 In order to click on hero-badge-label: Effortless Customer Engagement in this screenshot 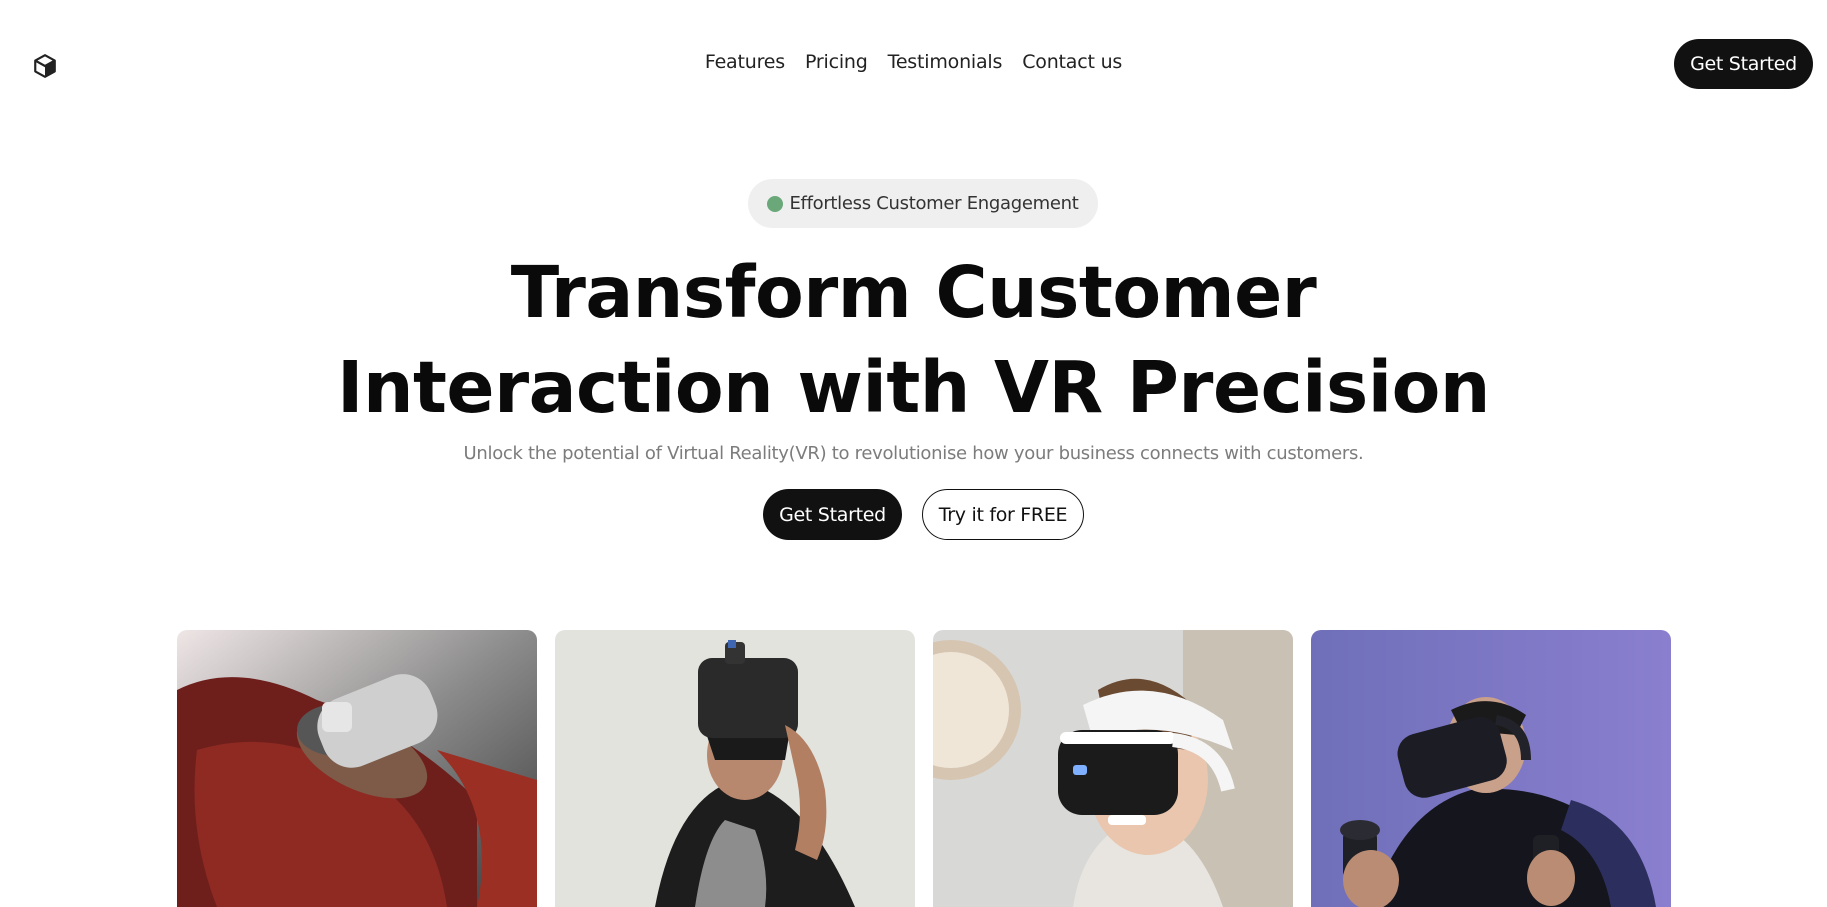, I will do `click(934, 203)`.